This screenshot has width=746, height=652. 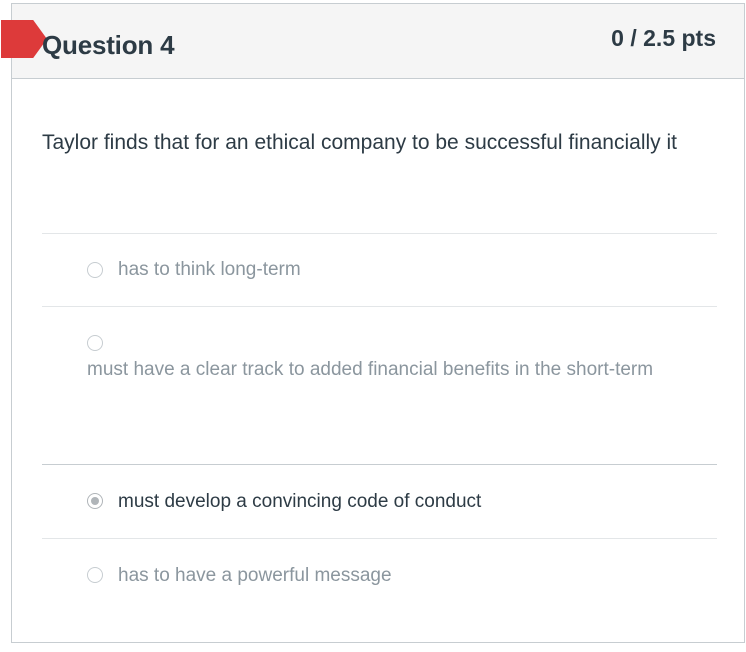 What do you see at coordinates (663, 38) in the screenshot?
I see `question-points: 0 / 2.5 pts` at bounding box center [663, 38].